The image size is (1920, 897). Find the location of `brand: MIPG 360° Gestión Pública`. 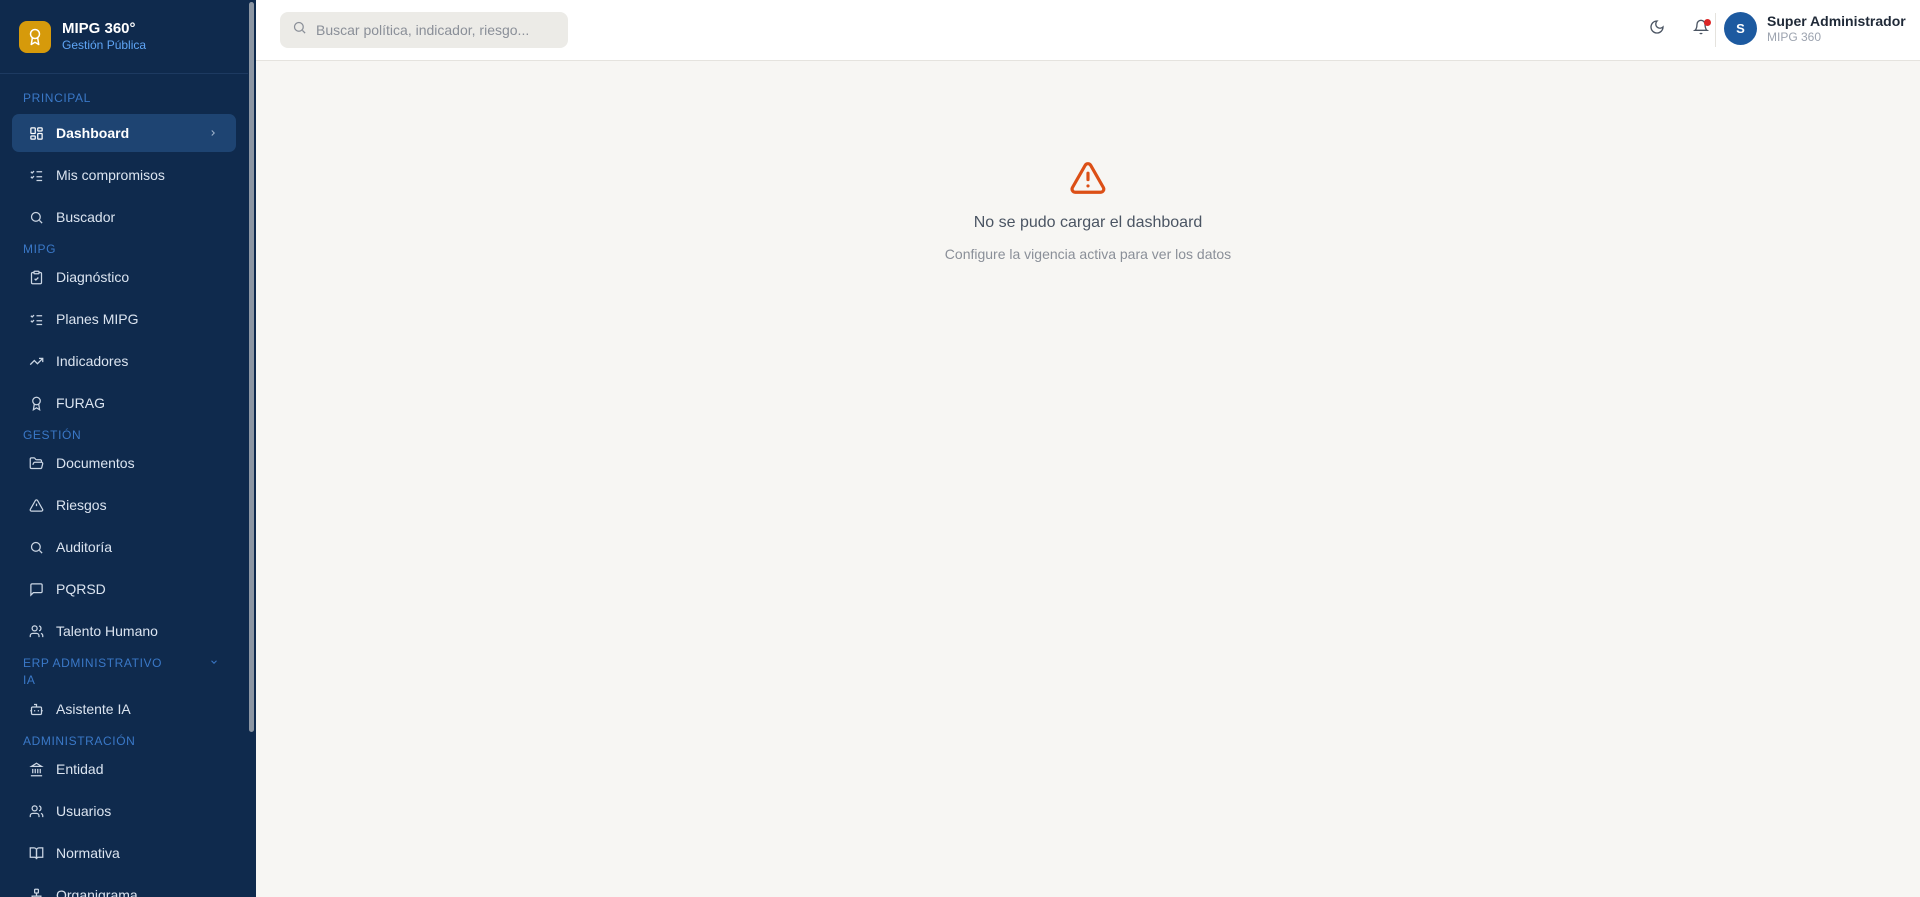

brand: MIPG 360° Gestión Pública is located at coordinates (128, 37).